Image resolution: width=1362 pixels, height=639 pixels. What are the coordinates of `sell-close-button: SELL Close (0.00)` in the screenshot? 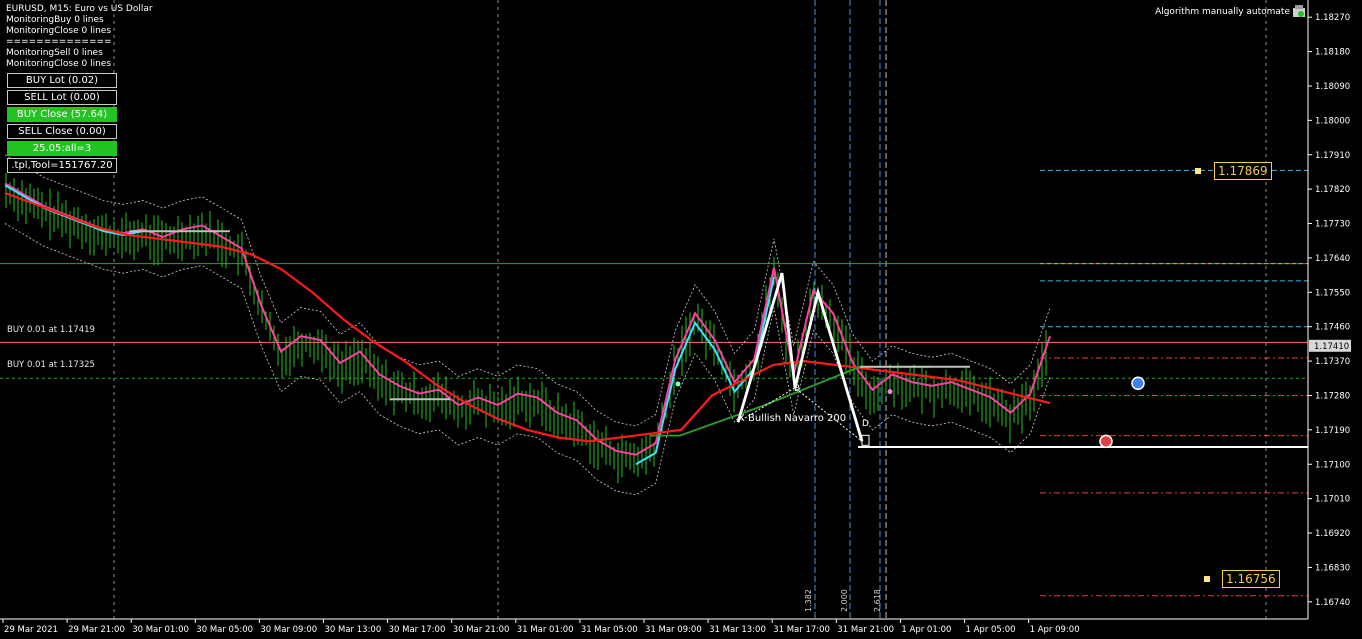 It's located at (62, 131).